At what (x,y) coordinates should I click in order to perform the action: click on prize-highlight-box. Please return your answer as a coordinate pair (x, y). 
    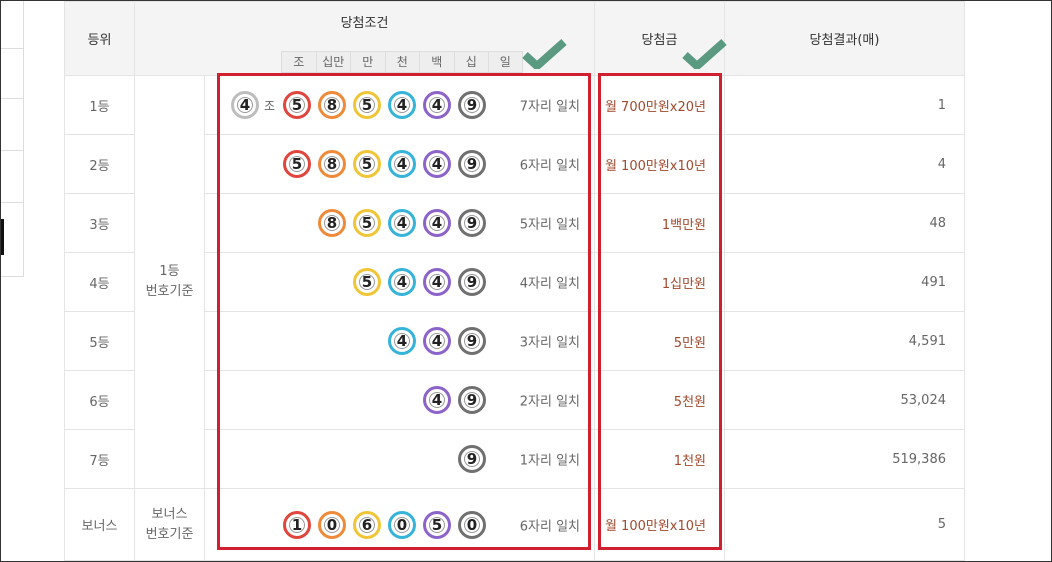
    Looking at the image, I should click on (660, 311).